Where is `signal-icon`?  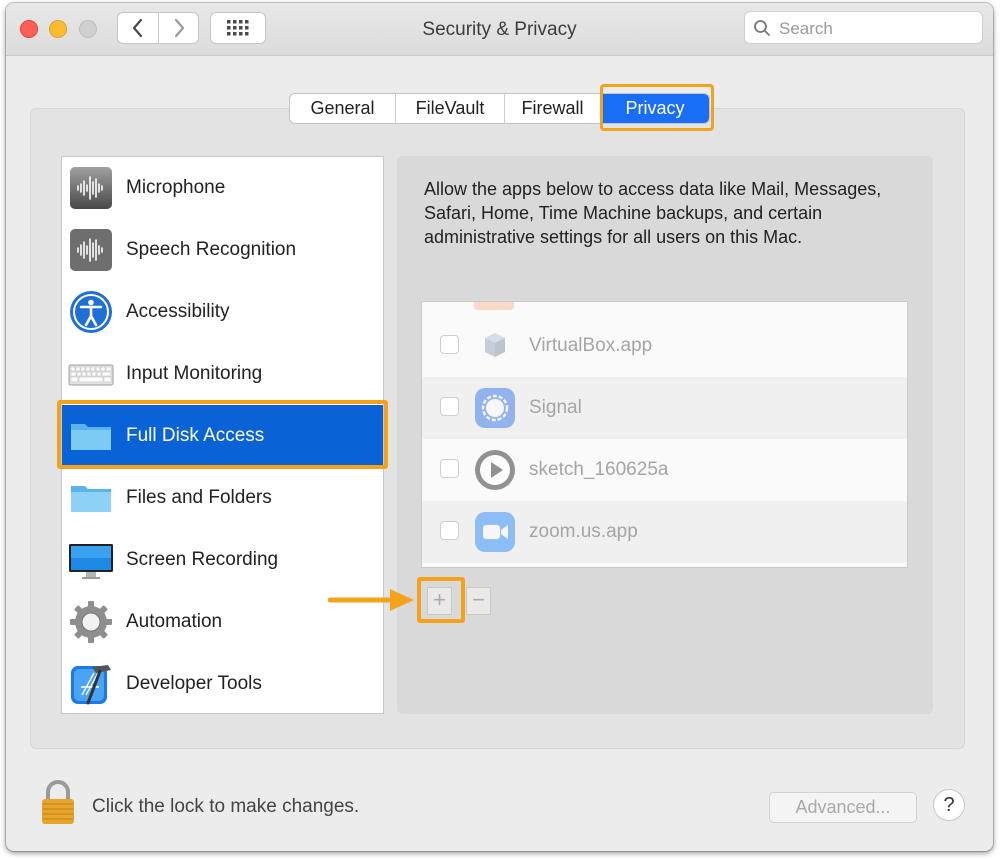
signal-icon is located at coordinates (495, 408).